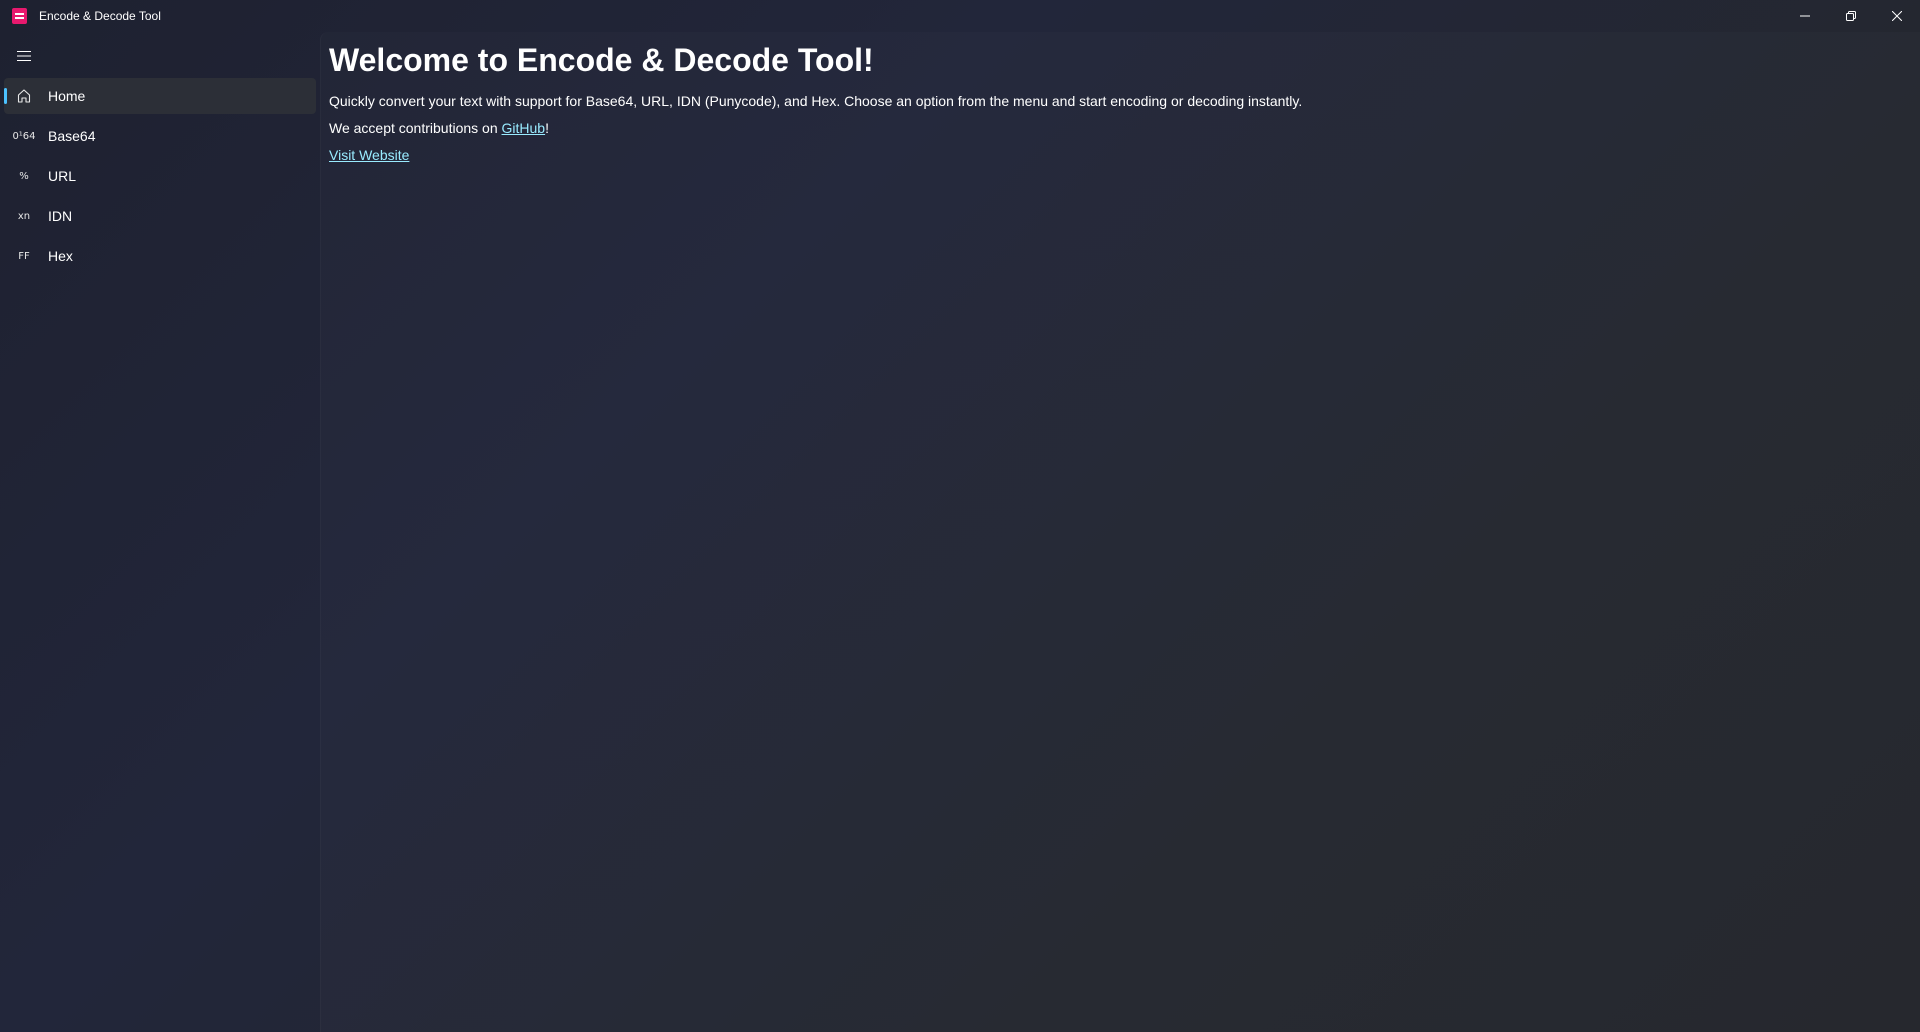 This screenshot has width=1920, height=1032. Describe the element at coordinates (19, 16) in the screenshot. I see `app-logo-icon` at that location.